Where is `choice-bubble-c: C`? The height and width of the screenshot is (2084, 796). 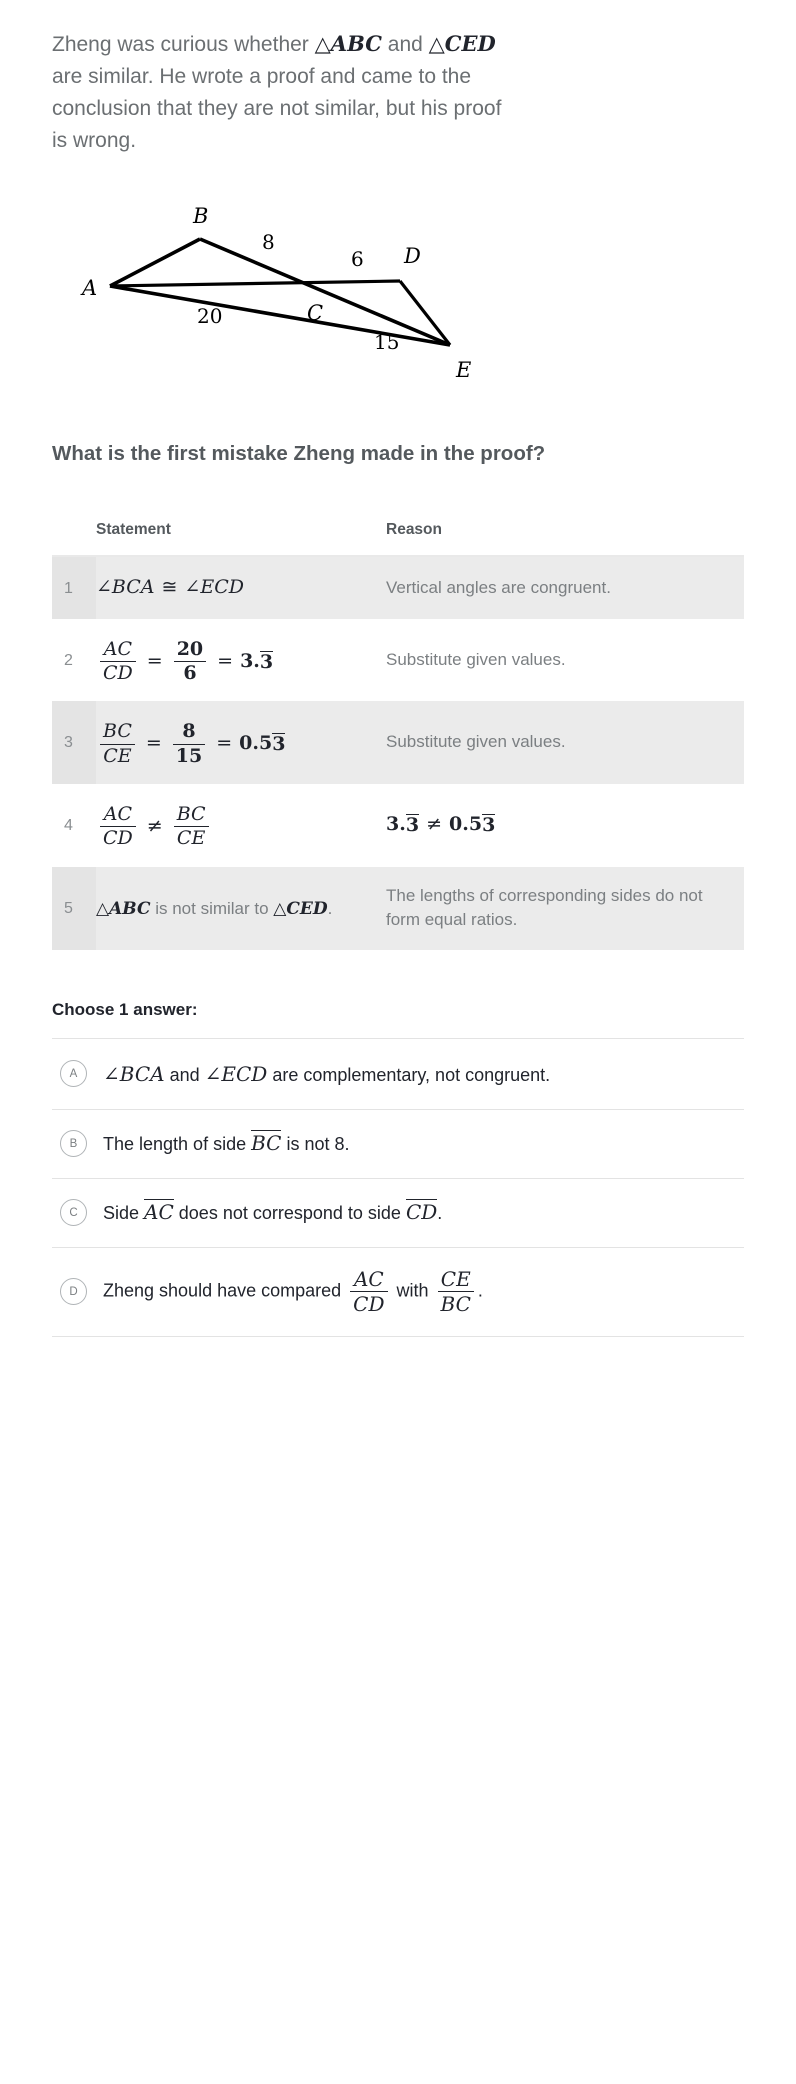 choice-bubble-c: C is located at coordinates (73, 1213).